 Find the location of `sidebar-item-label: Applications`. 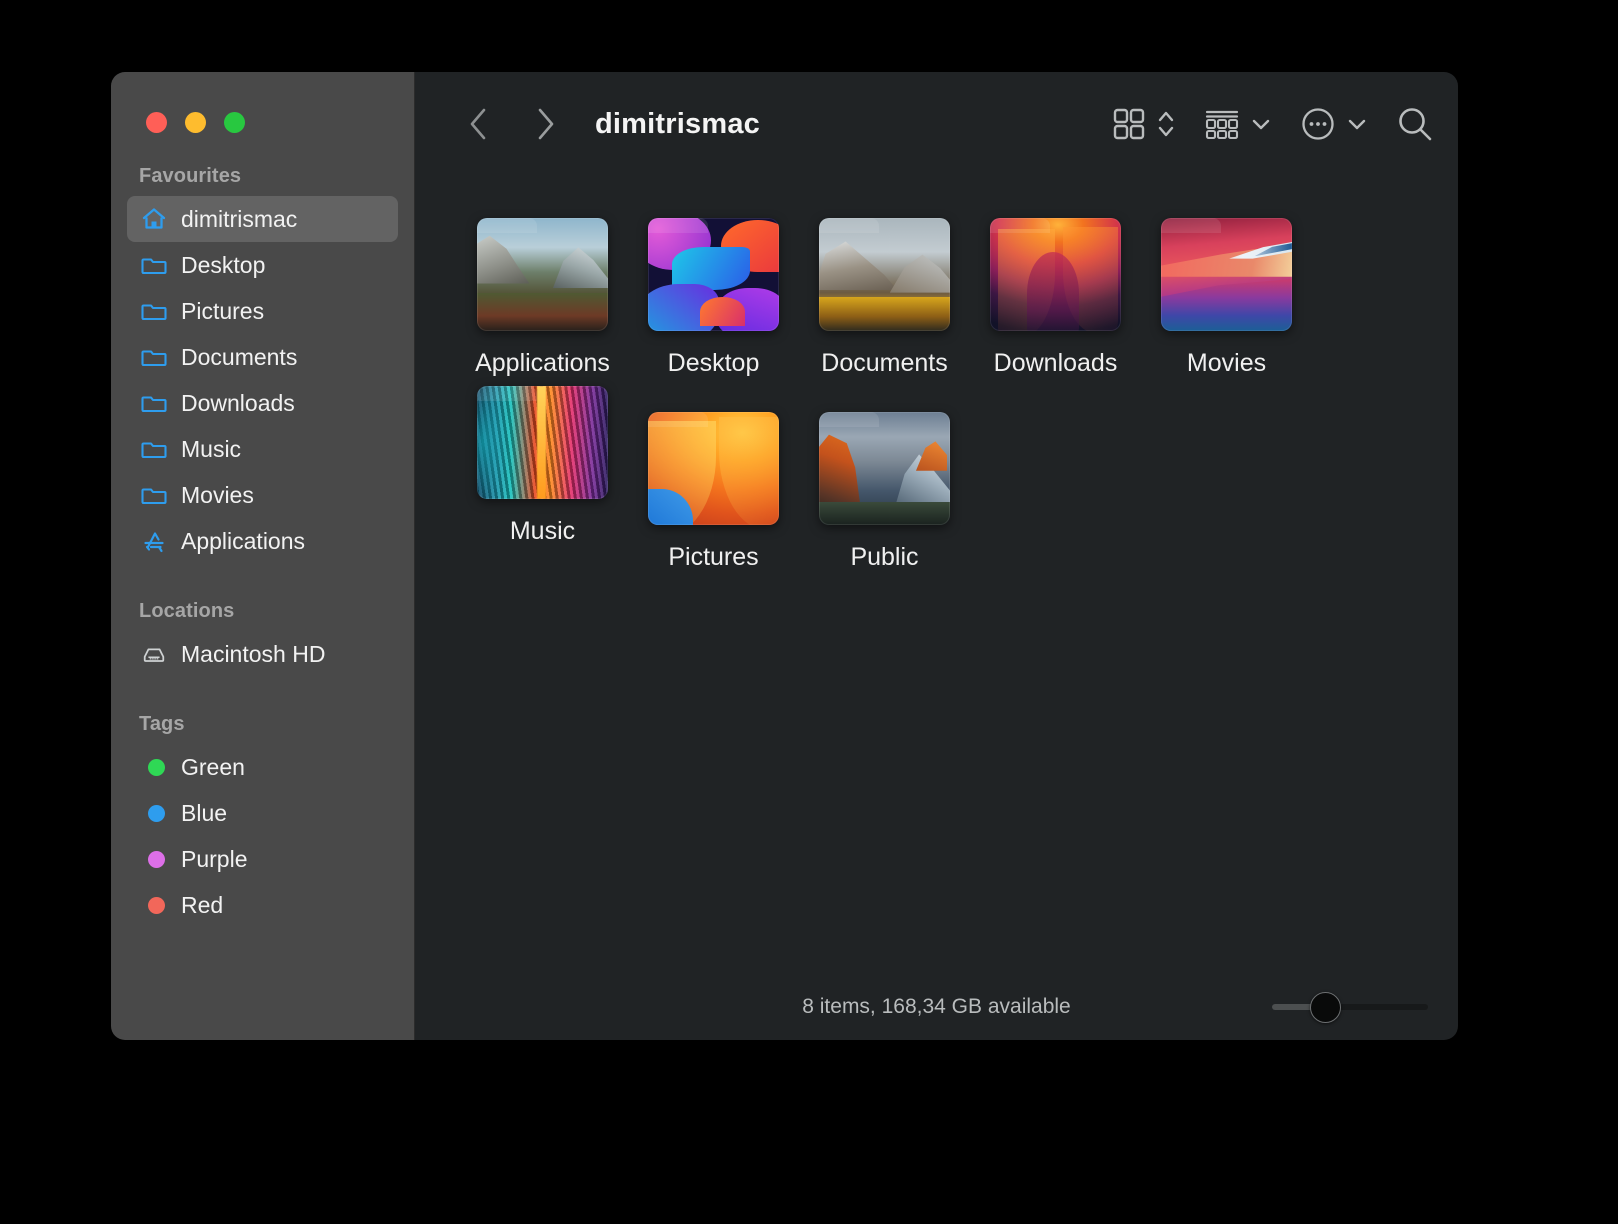

sidebar-item-label: Applications is located at coordinates (243, 540).